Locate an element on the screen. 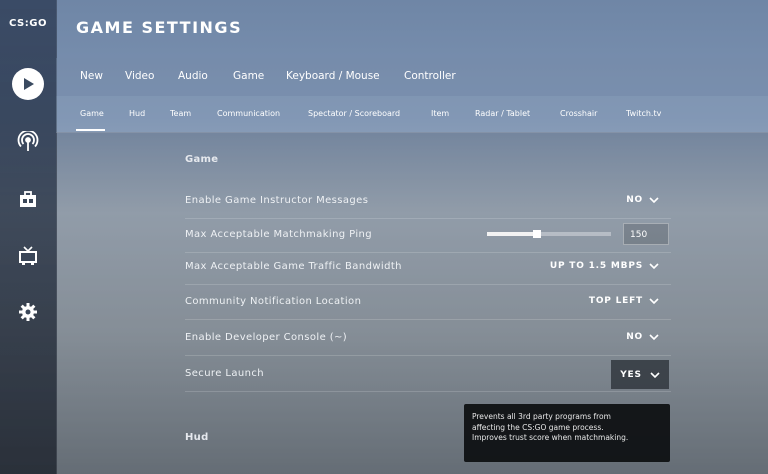  setting-label: Secure Launch is located at coordinates (224, 373).